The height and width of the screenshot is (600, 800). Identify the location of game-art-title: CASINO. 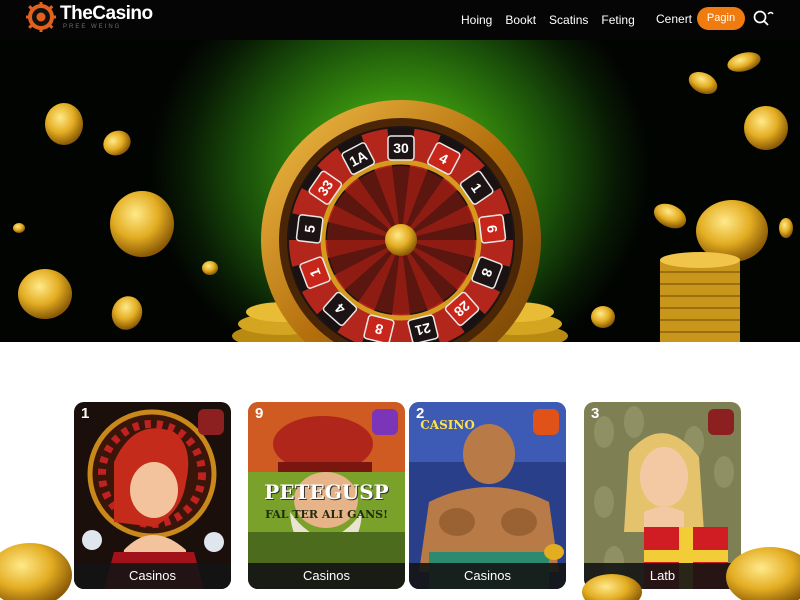
(447, 425).